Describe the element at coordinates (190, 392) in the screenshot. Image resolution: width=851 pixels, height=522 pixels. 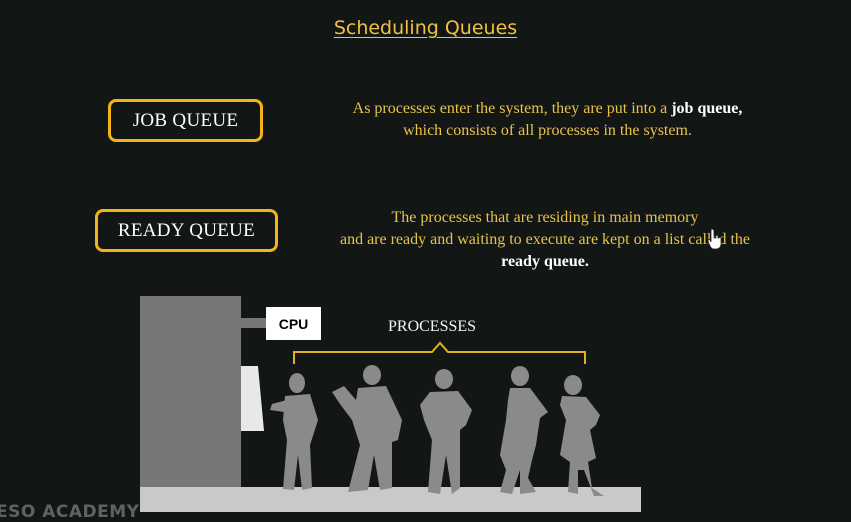
I see `cpu-machine` at that location.